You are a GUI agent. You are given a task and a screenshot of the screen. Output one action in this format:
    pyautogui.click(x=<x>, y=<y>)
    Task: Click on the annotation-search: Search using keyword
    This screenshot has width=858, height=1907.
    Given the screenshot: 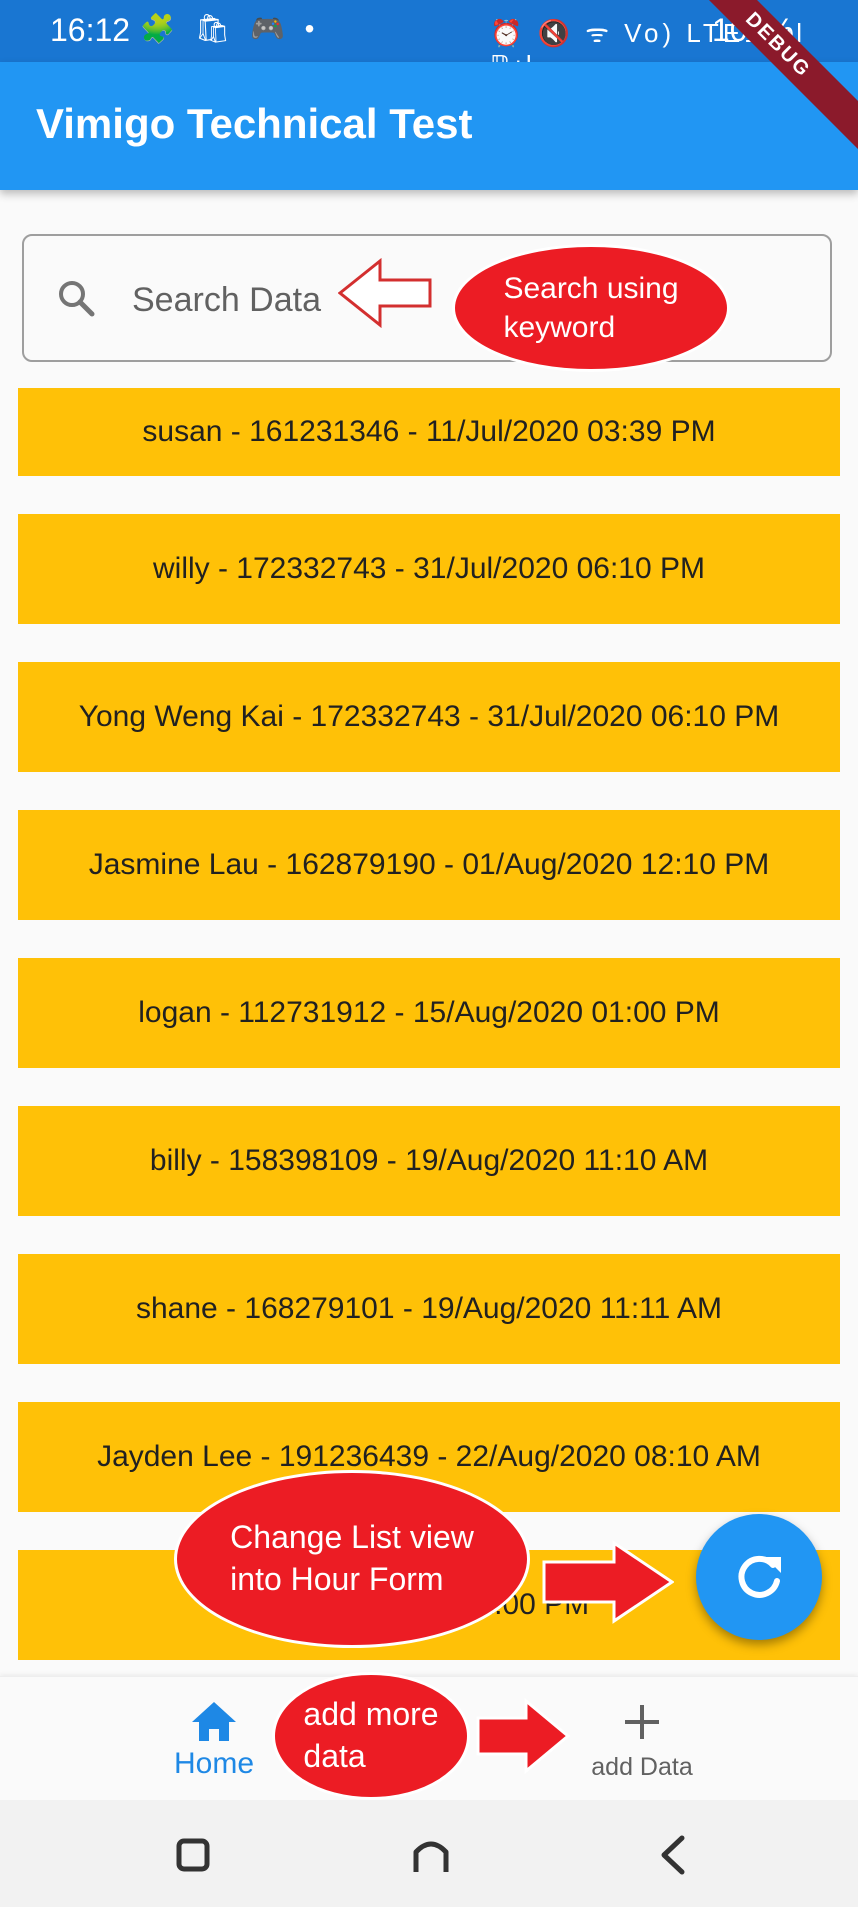 What is the action you would take?
    pyautogui.click(x=591, y=308)
    